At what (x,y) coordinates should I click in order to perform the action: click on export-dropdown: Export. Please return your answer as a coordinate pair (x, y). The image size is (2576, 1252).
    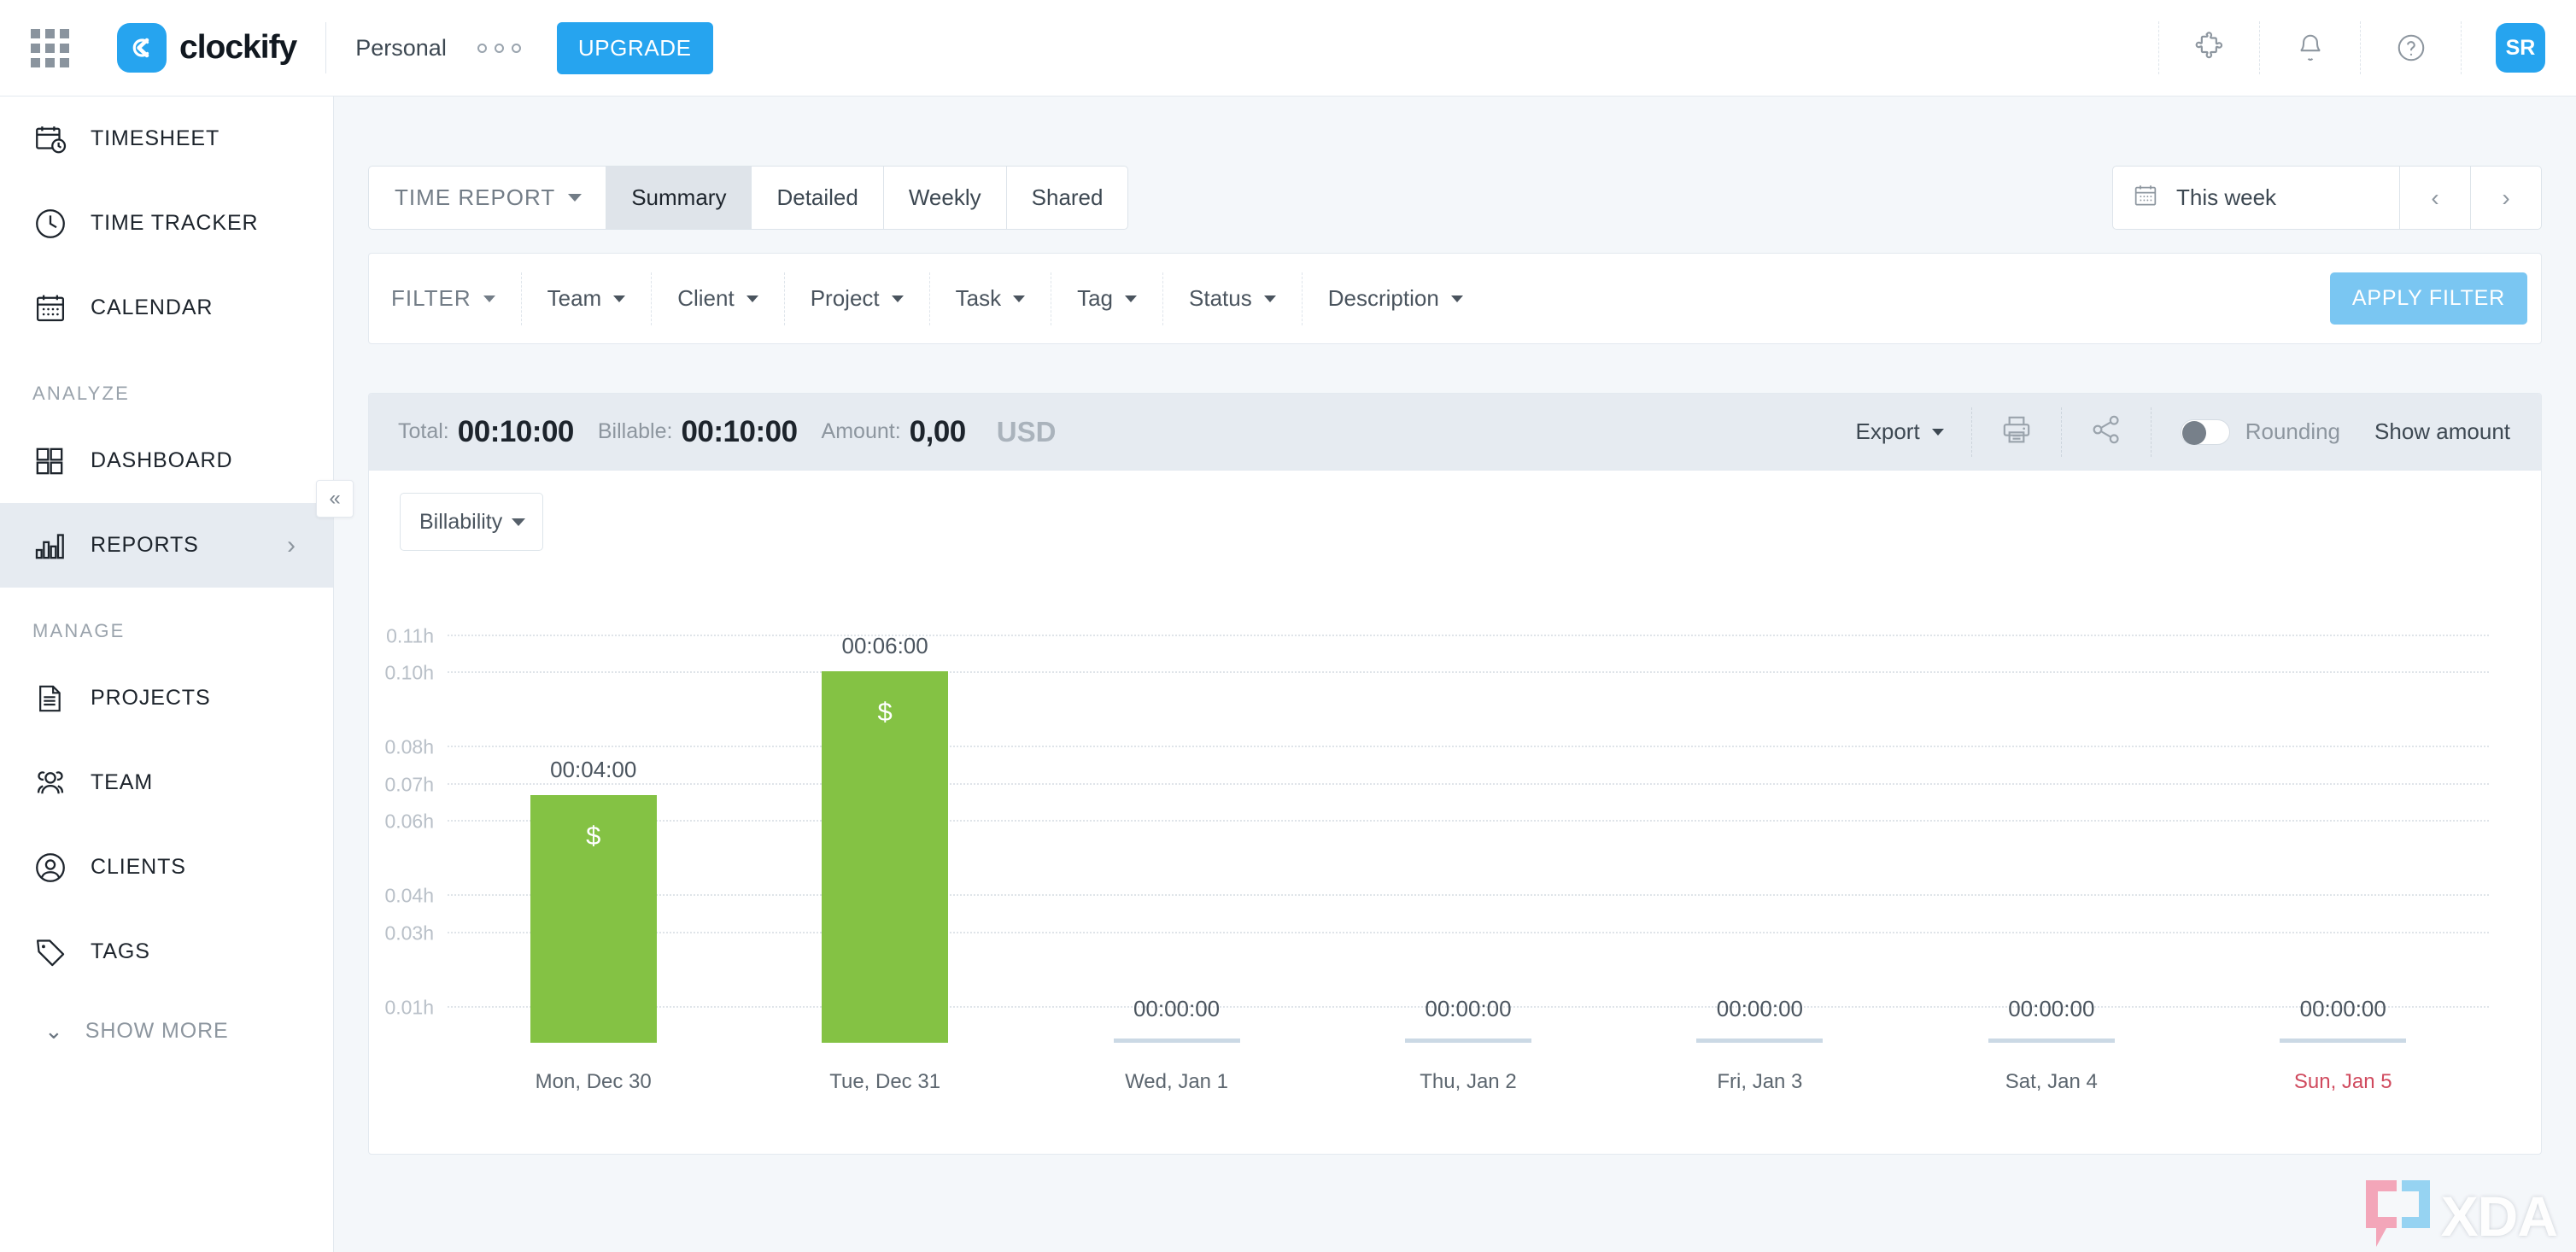
    Looking at the image, I should click on (1900, 432).